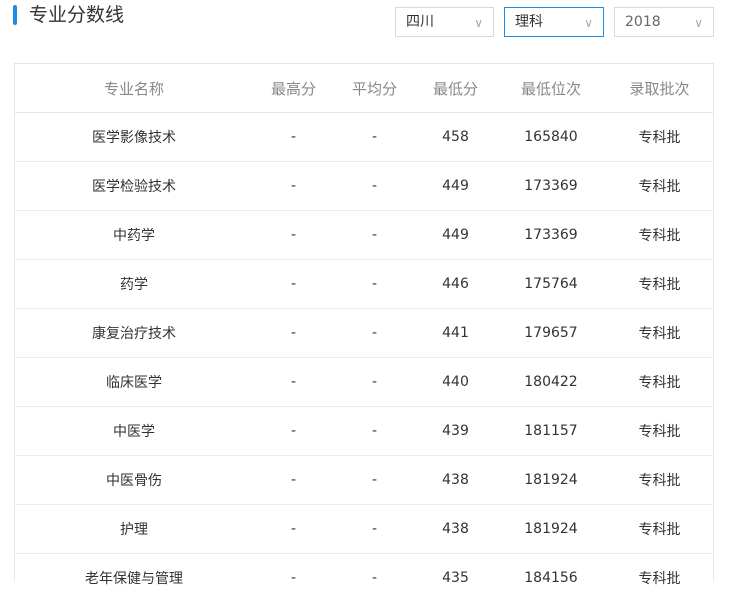 Image resolution: width=737 pixels, height=602 pixels. I want to click on table-row: 康复治疗技术 - - 441 179657 专科批, so click(364, 333).